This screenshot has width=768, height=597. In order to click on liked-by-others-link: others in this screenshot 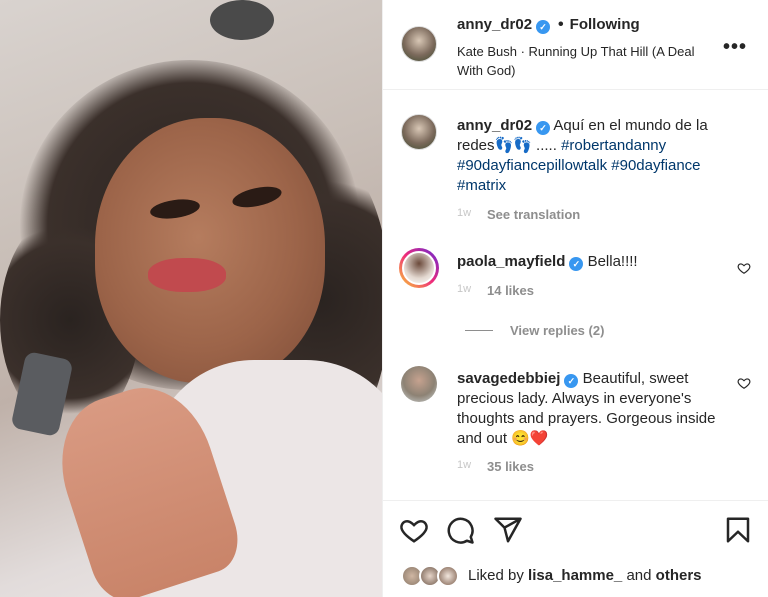, I will do `click(679, 575)`.